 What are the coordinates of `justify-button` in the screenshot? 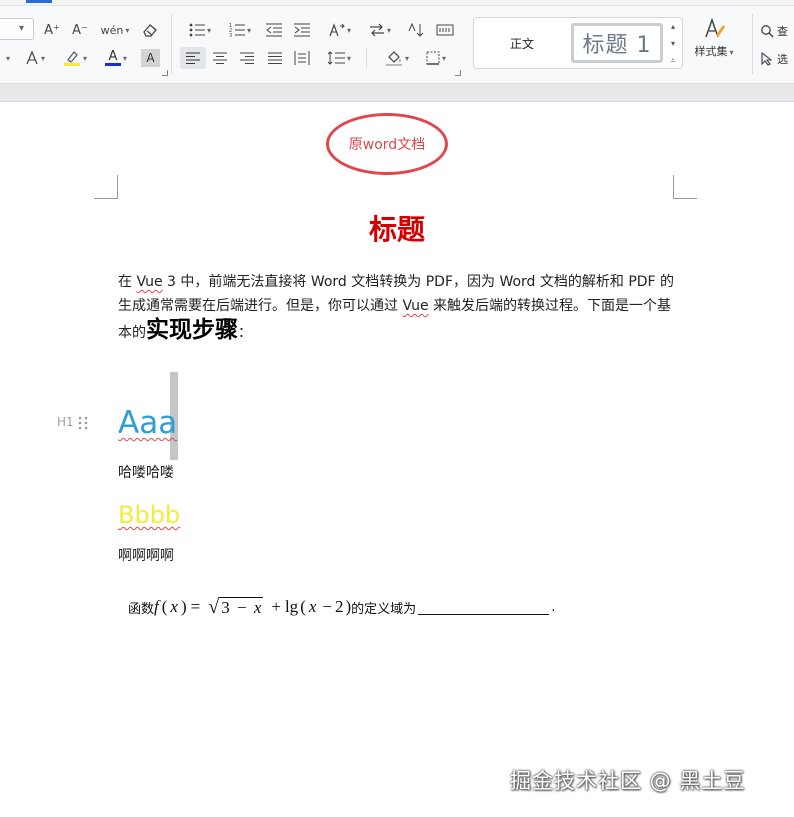 It's located at (275, 58).